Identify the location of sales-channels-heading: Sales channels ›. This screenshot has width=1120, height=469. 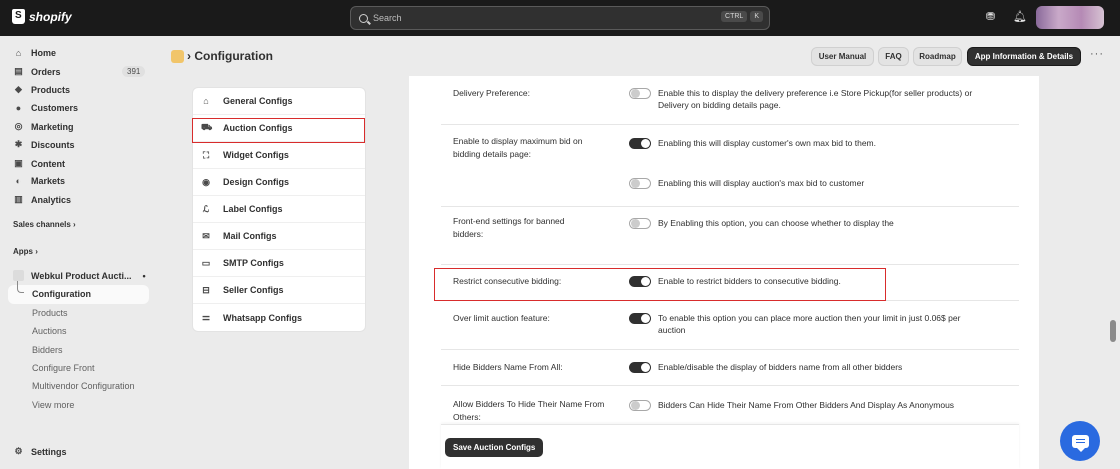
(44, 224).